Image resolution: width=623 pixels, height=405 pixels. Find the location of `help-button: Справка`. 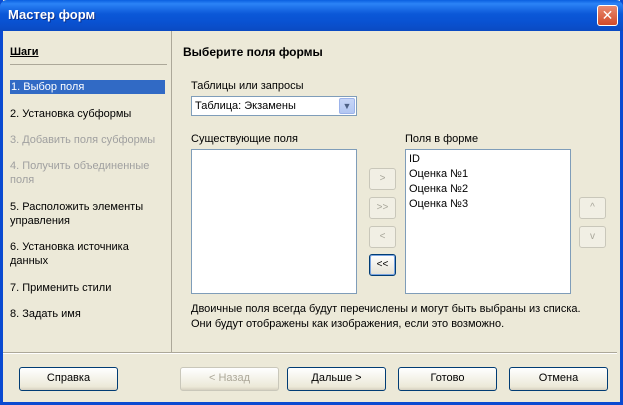

help-button: Справка is located at coordinates (68, 379).